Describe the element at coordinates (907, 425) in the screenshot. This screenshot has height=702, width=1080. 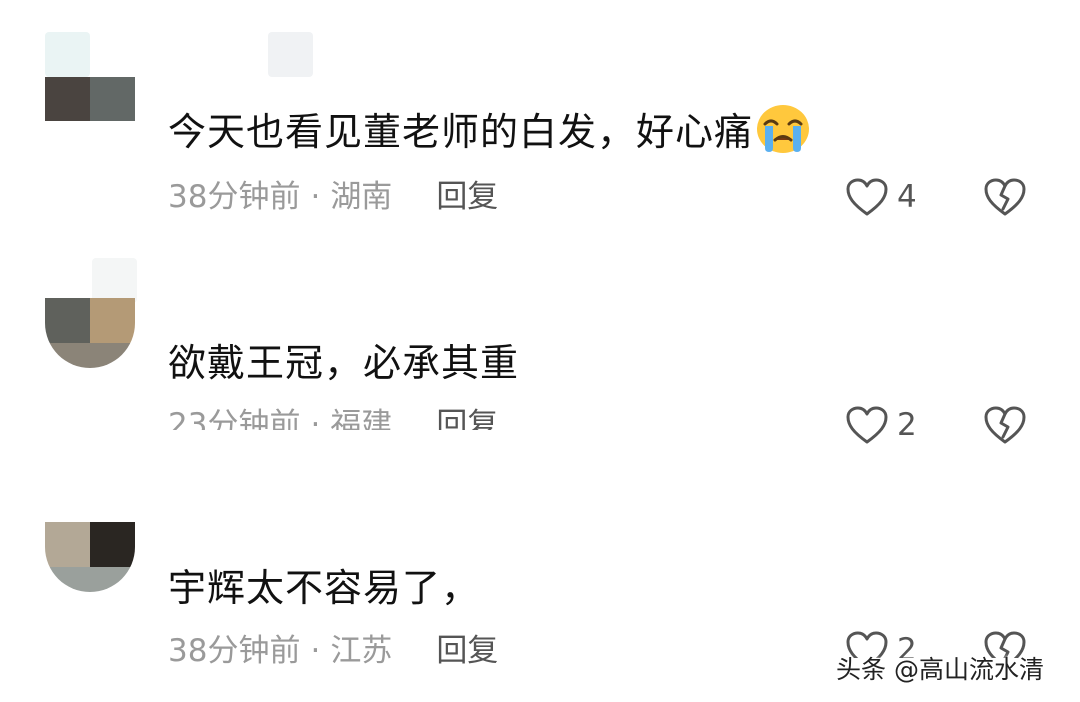
I see `like-count: 2` at that location.